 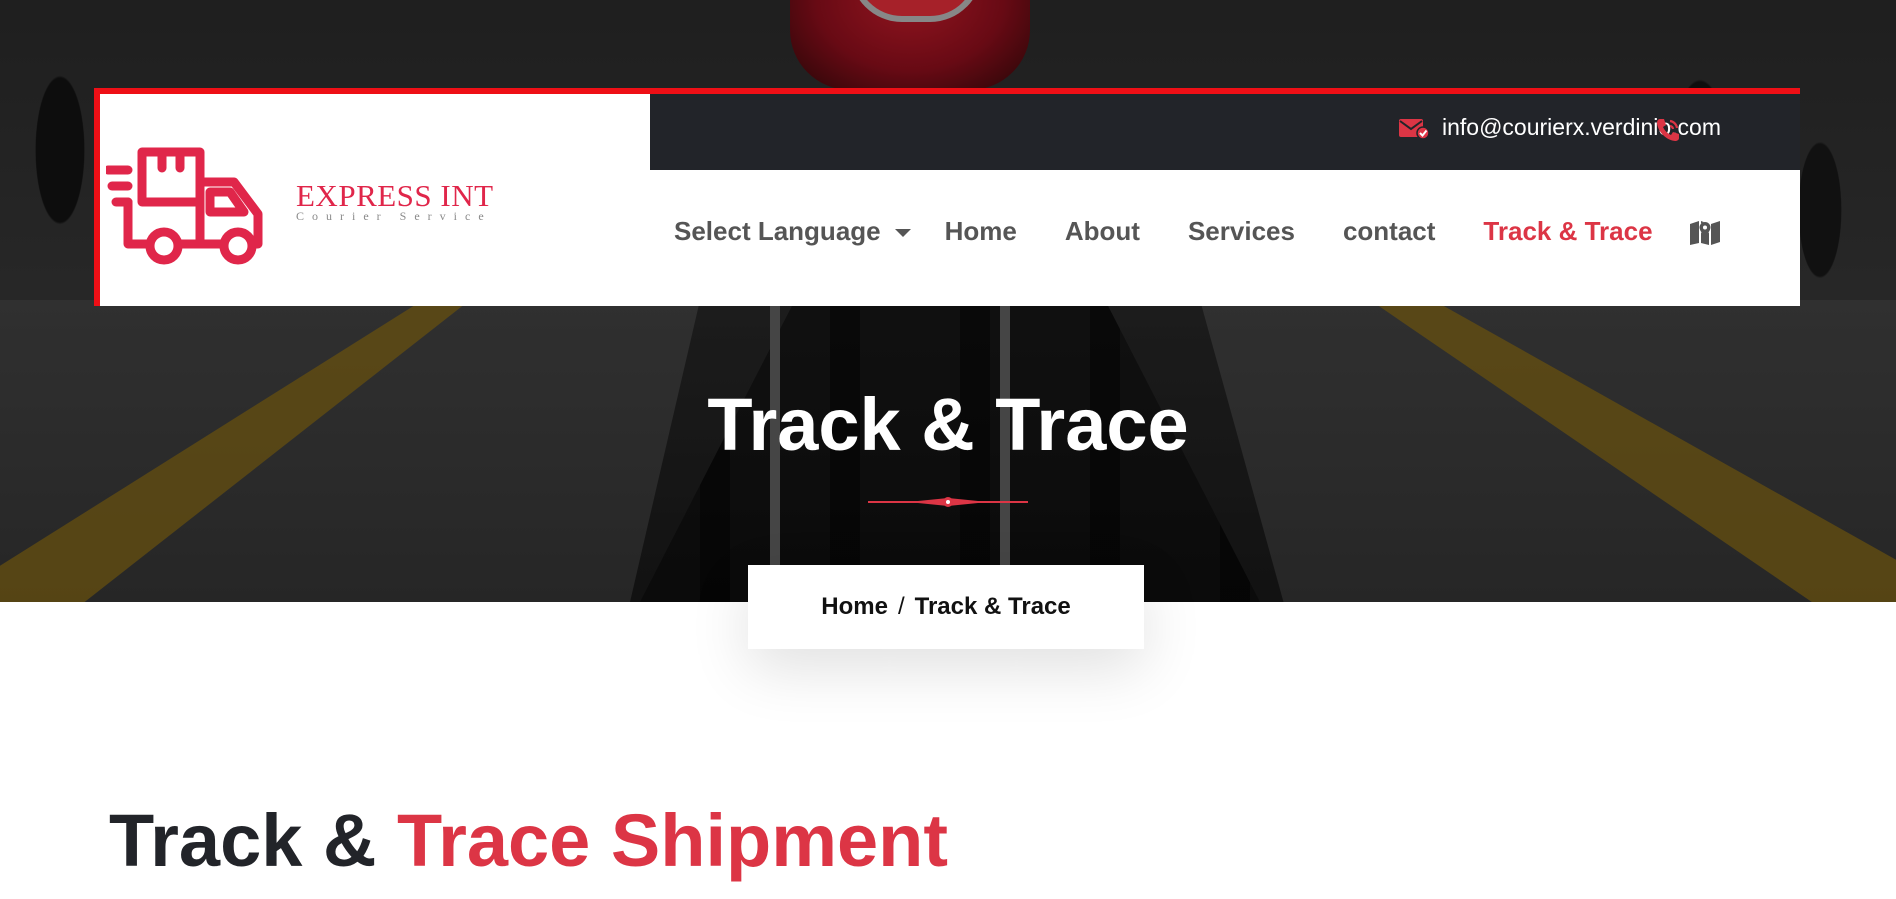 I want to click on brand-tagline: Courier Service, so click(x=394, y=216).